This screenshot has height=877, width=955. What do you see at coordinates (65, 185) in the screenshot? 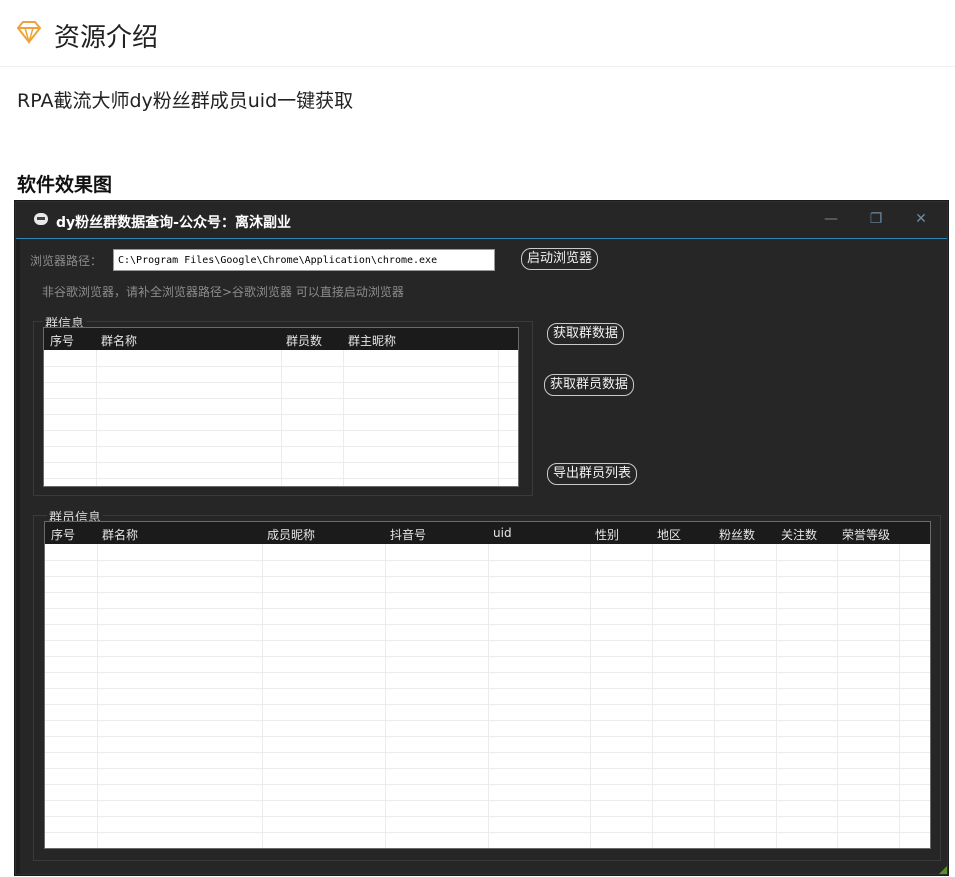
I see `section-heading: 软件效果图` at bounding box center [65, 185].